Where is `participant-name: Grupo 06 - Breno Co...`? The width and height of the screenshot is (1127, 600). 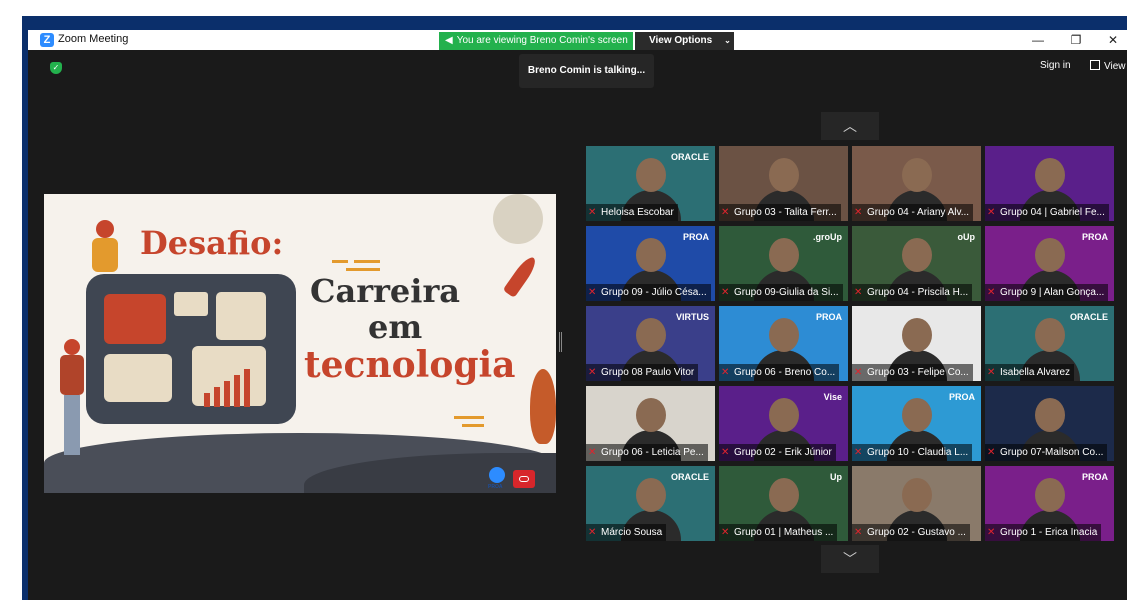
participant-name: Grupo 06 - Breno Co... is located at coordinates (785, 372).